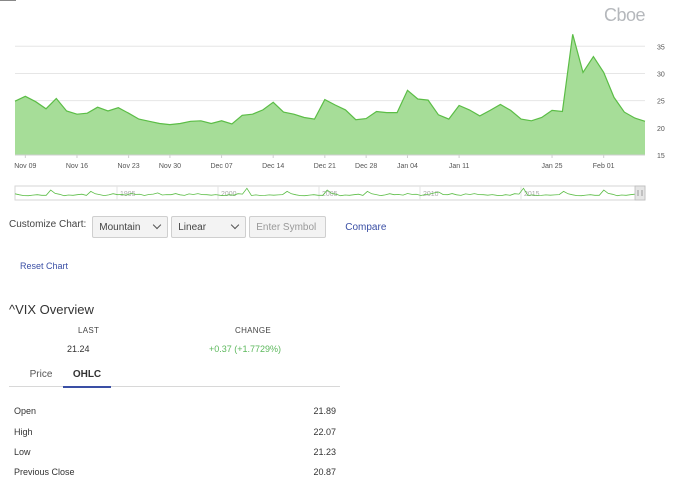 The width and height of the screenshot is (675, 492). What do you see at coordinates (175, 472) in the screenshot?
I see `ohlc-row-previous-close: Previous Close 20.87` at bounding box center [175, 472].